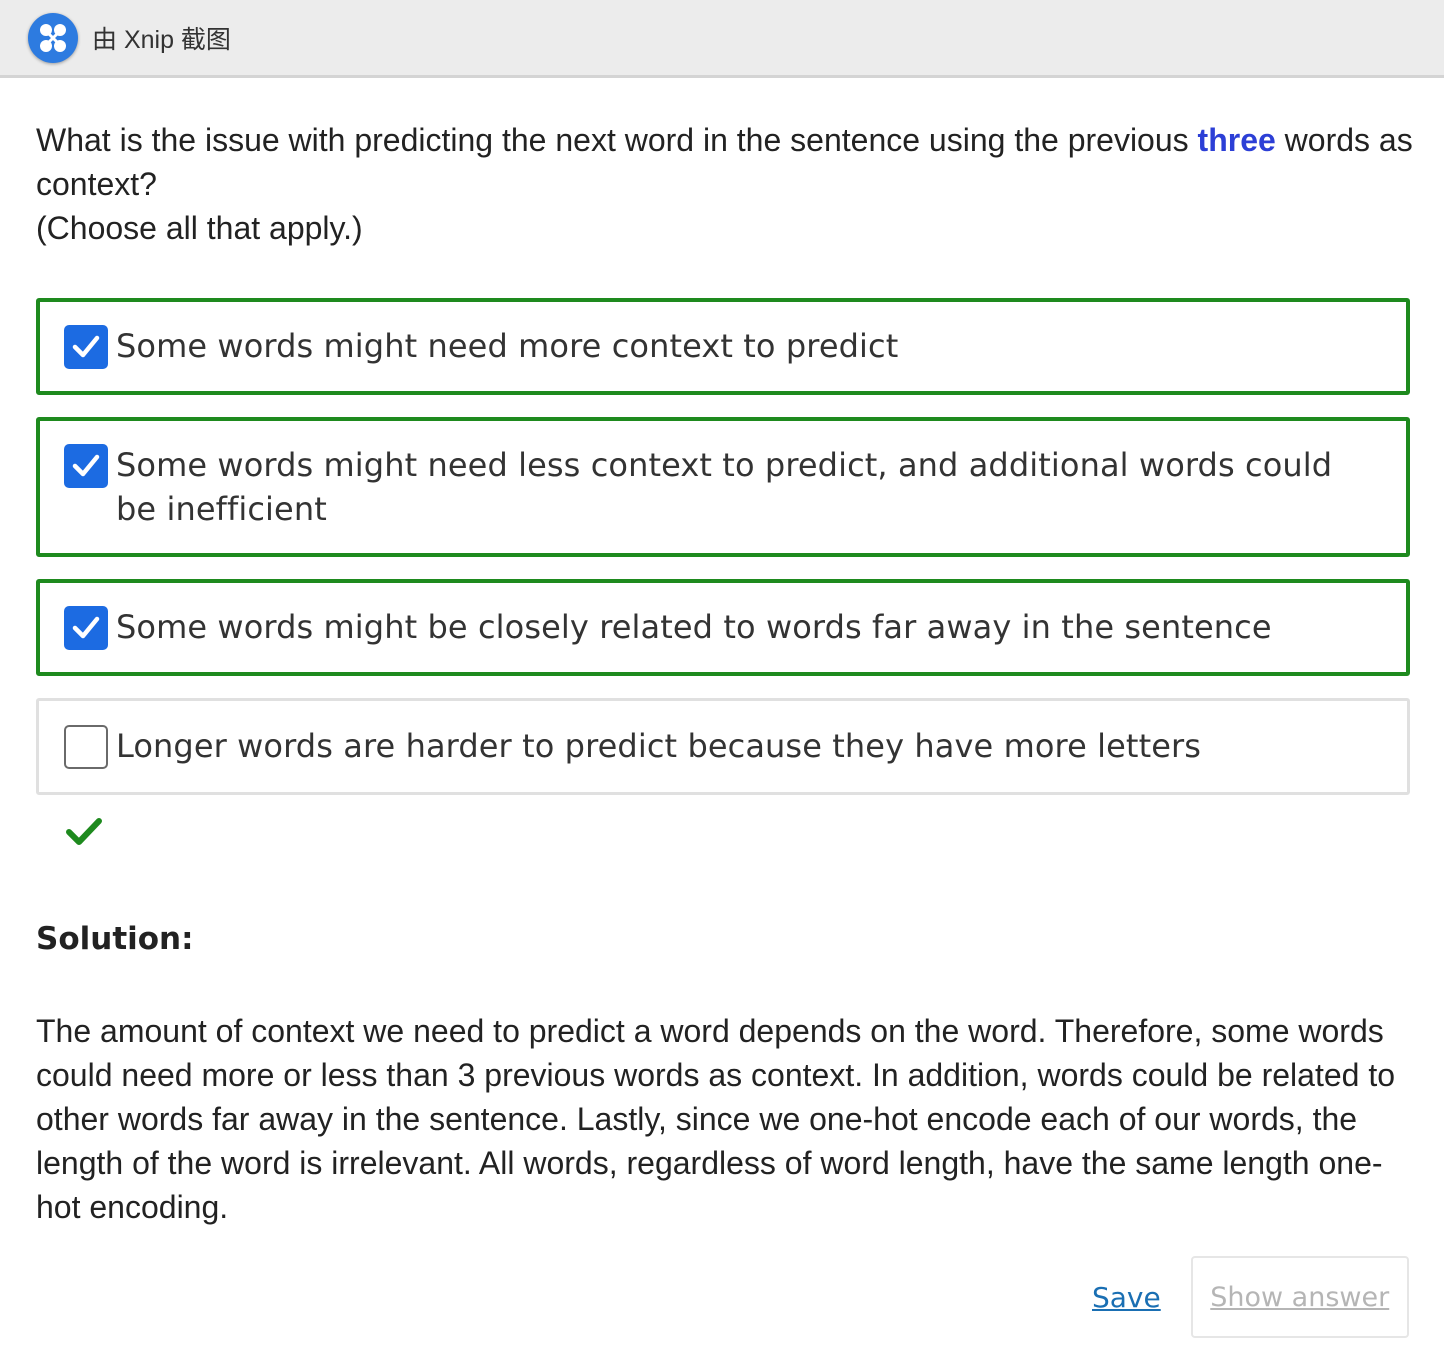 This screenshot has height=1356, width=1444. I want to click on xnip-logo-icon, so click(53, 37).